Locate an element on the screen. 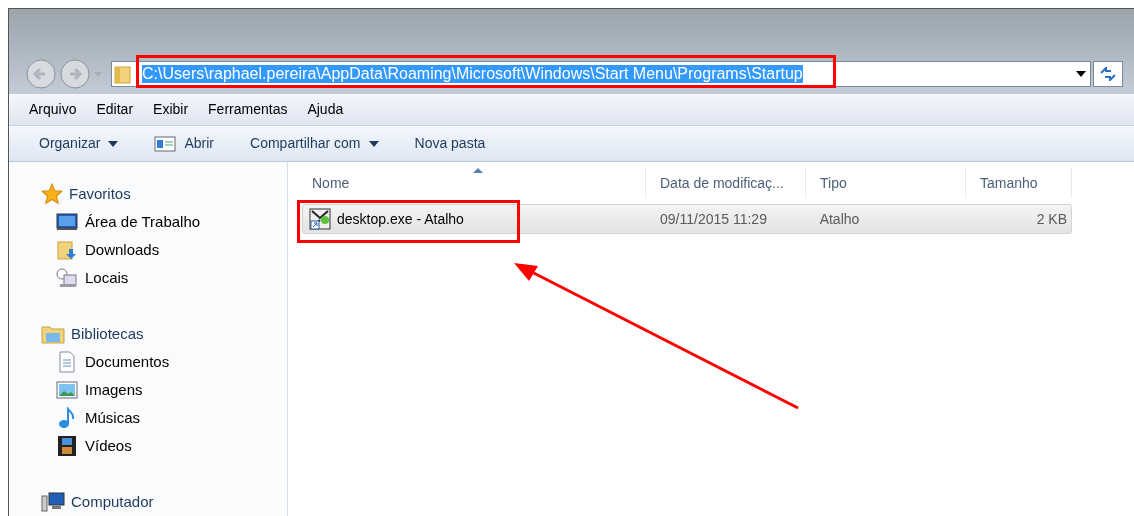 The image size is (1134, 516). refresh-icon is located at coordinates (1108, 74).